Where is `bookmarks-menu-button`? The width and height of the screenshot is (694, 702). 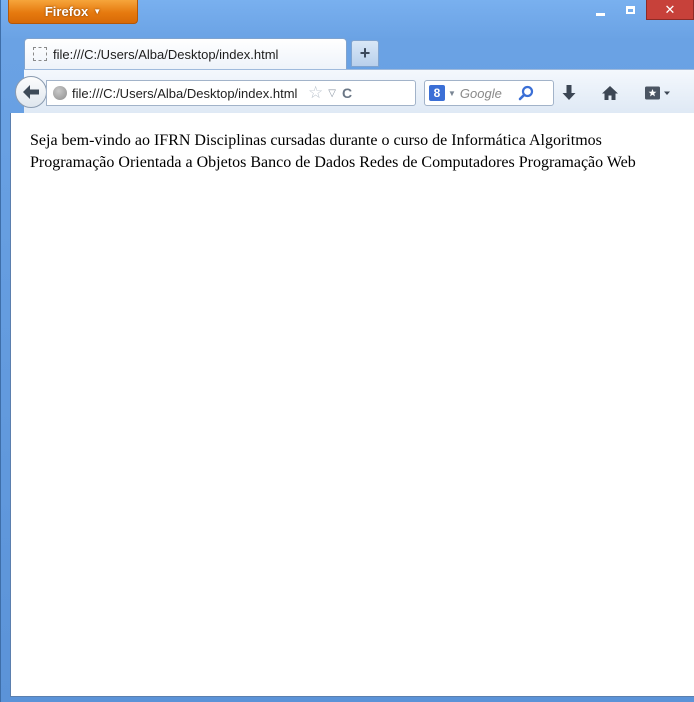 bookmarks-menu-button is located at coordinates (658, 93).